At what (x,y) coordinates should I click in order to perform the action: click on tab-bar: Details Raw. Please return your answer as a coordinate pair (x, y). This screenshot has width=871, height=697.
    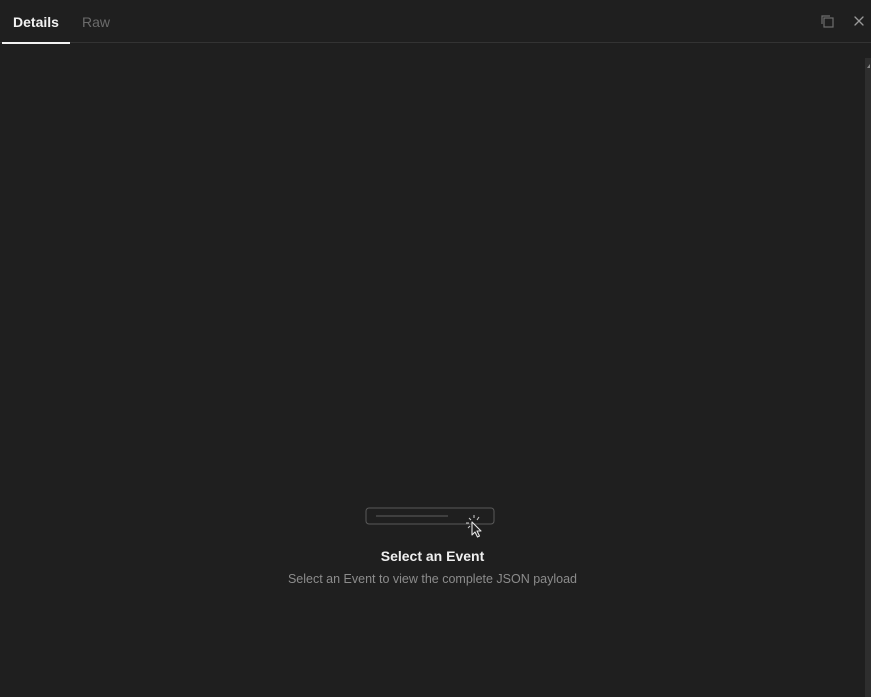
    Looking at the image, I should click on (435, 22).